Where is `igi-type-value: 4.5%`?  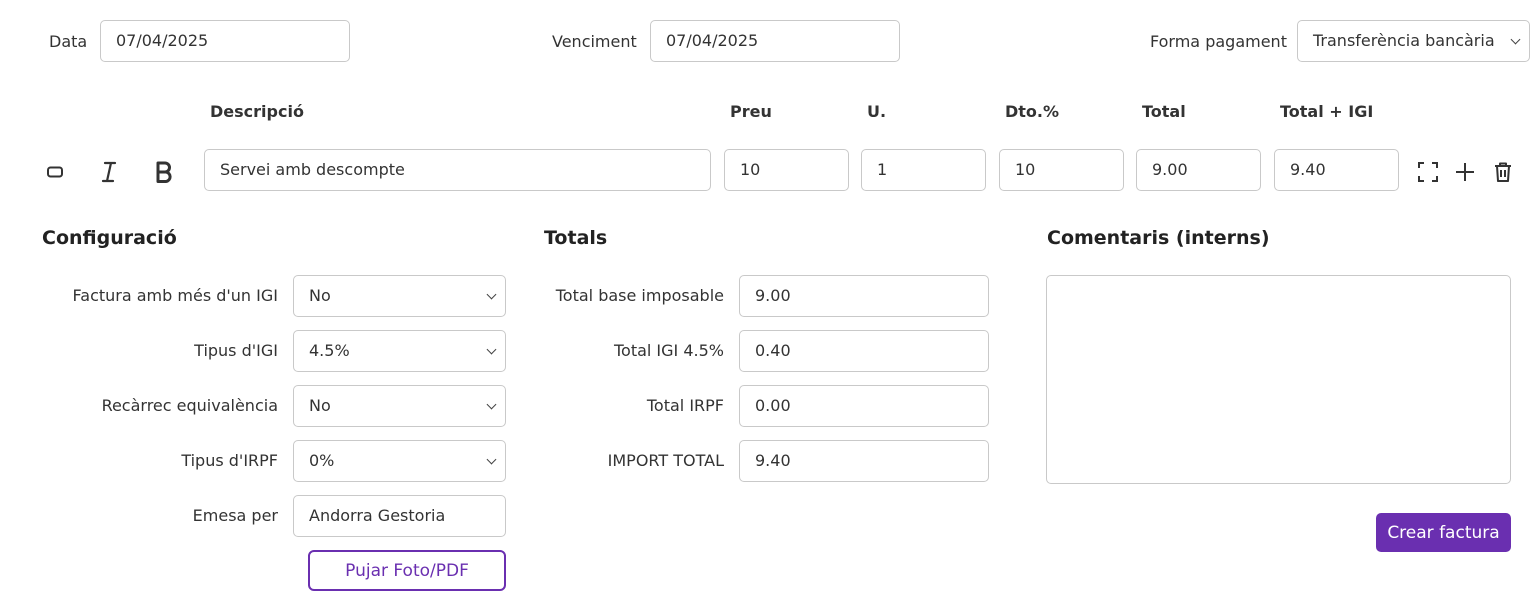 igi-type-value: 4.5% is located at coordinates (329, 350).